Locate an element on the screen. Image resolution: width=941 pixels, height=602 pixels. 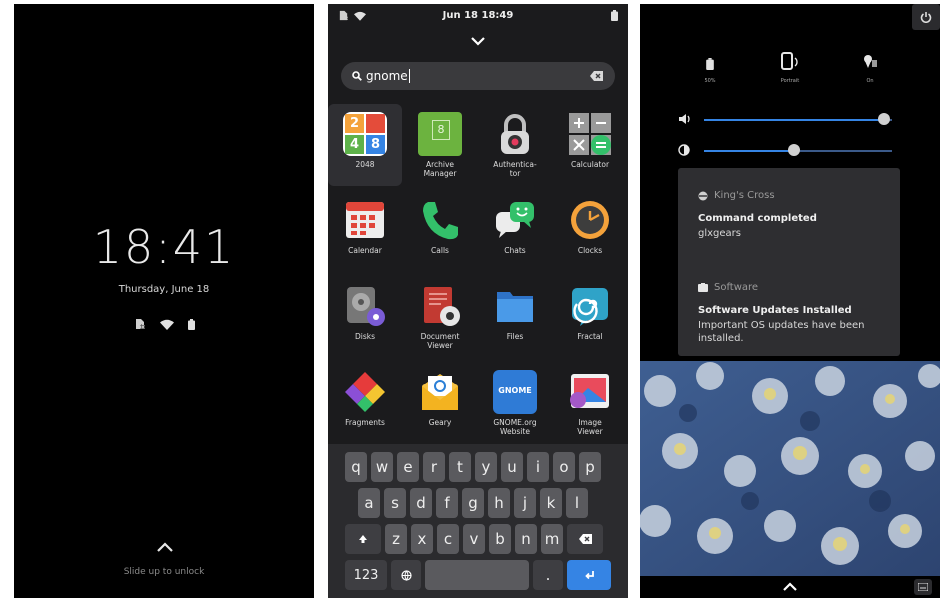
clear-search-icon is located at coordinates (596, 76).